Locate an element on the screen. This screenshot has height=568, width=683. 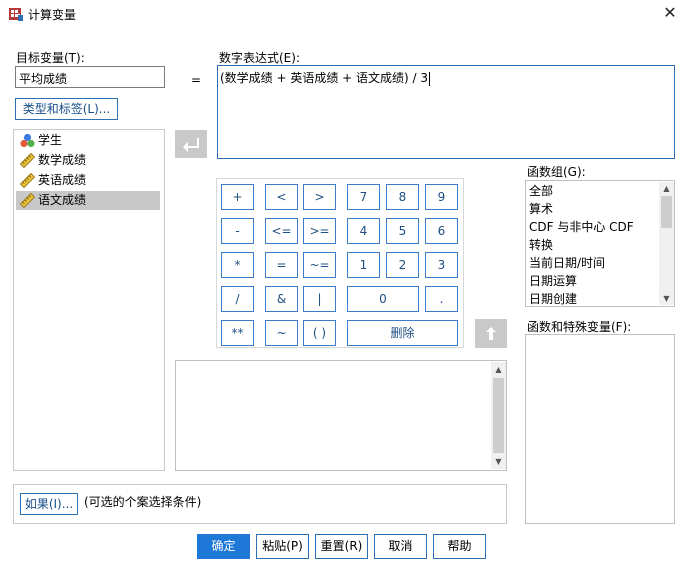
key-greater-than: > is located at coordinates (319, 197).